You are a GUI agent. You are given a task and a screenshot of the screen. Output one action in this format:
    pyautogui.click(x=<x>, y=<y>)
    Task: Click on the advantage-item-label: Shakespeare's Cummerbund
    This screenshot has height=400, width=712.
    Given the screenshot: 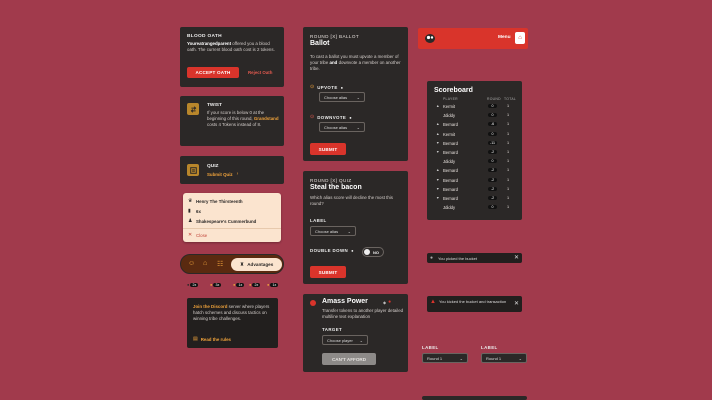 What is the action you would take?
    pyautogui.click(x=226, y=221)
    